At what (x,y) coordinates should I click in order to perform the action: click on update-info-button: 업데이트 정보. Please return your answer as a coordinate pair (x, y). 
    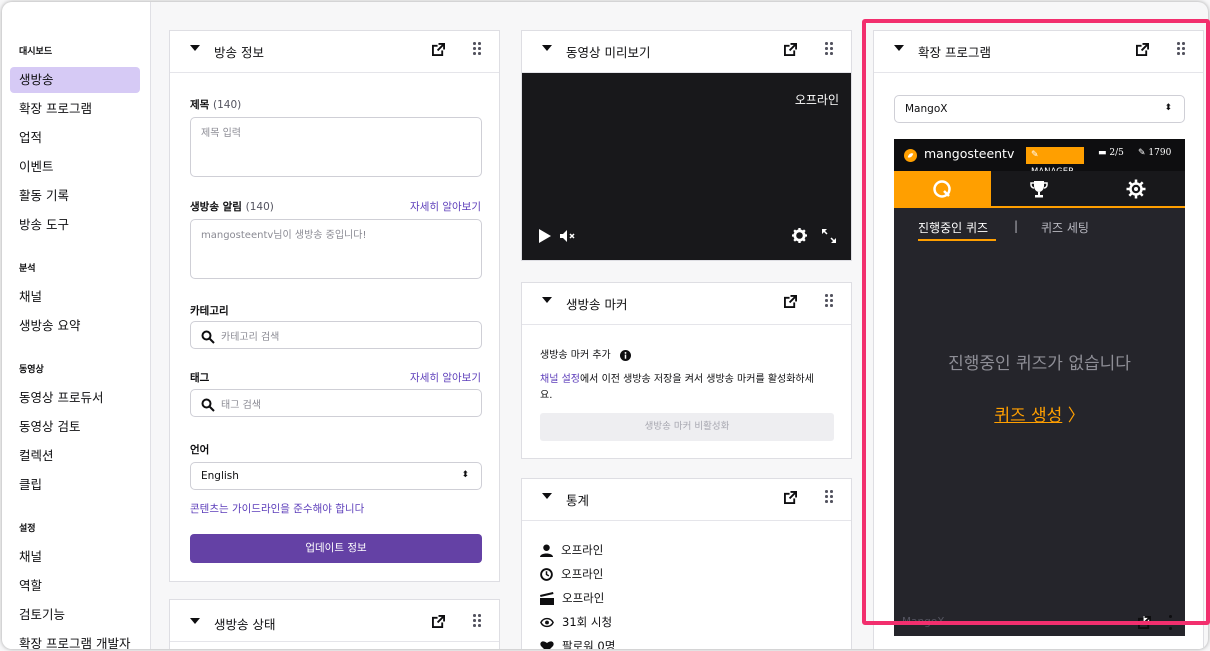
    Looking at the image, I should click on (336, 548).